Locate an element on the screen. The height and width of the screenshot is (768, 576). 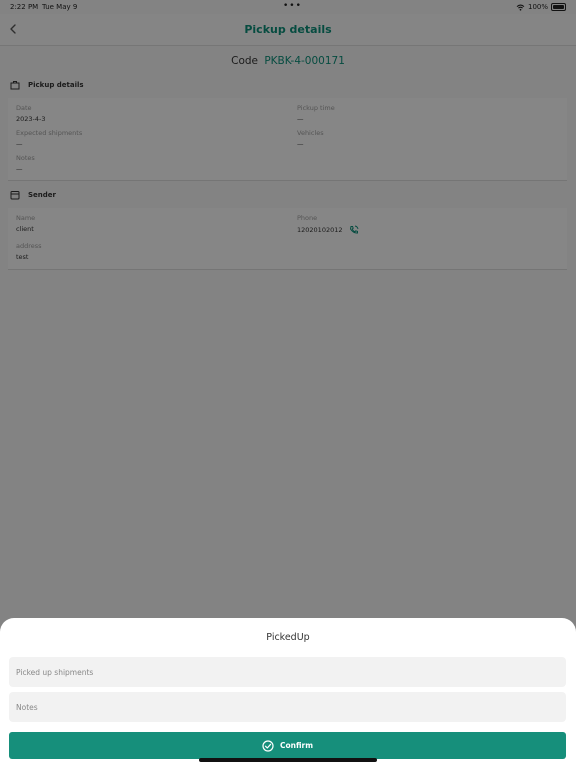
notes-input is located at coordinates (287, 707).